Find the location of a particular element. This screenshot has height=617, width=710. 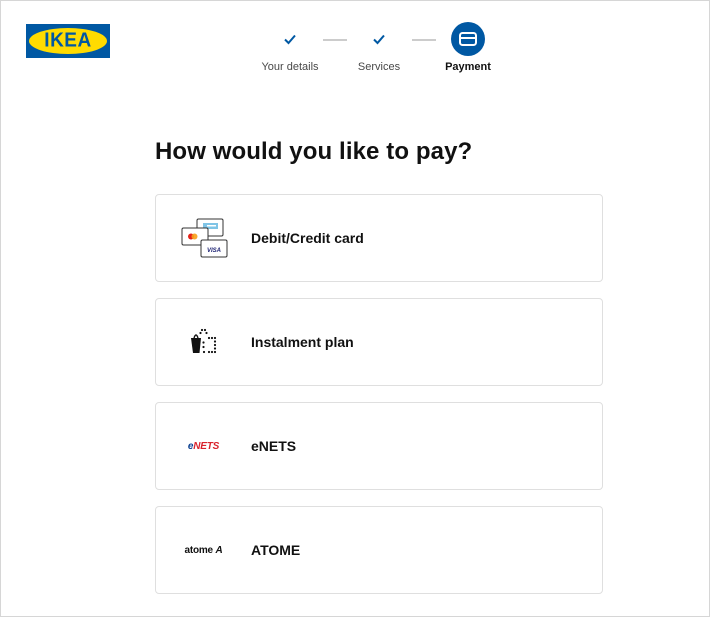

step-label: Services is located at coordinates (379, 67).